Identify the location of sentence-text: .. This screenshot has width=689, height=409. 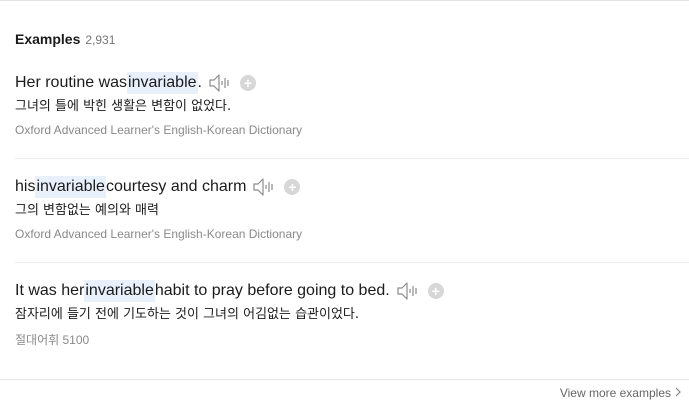
(199, 82).